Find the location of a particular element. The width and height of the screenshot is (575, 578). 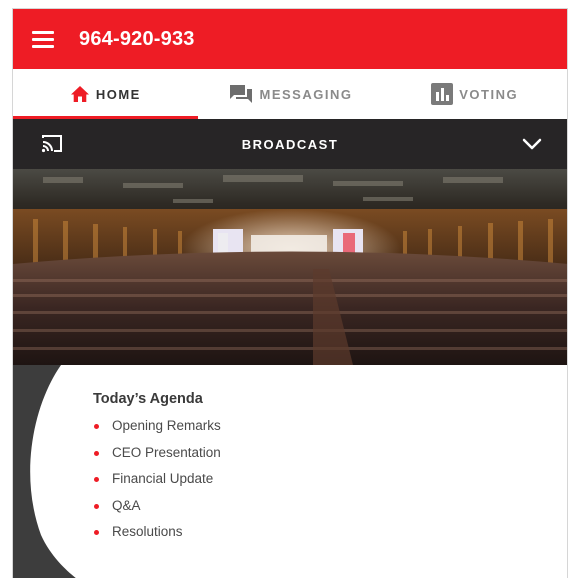

broadcast-label: BROADCAST is located at coordinates (290, 144).